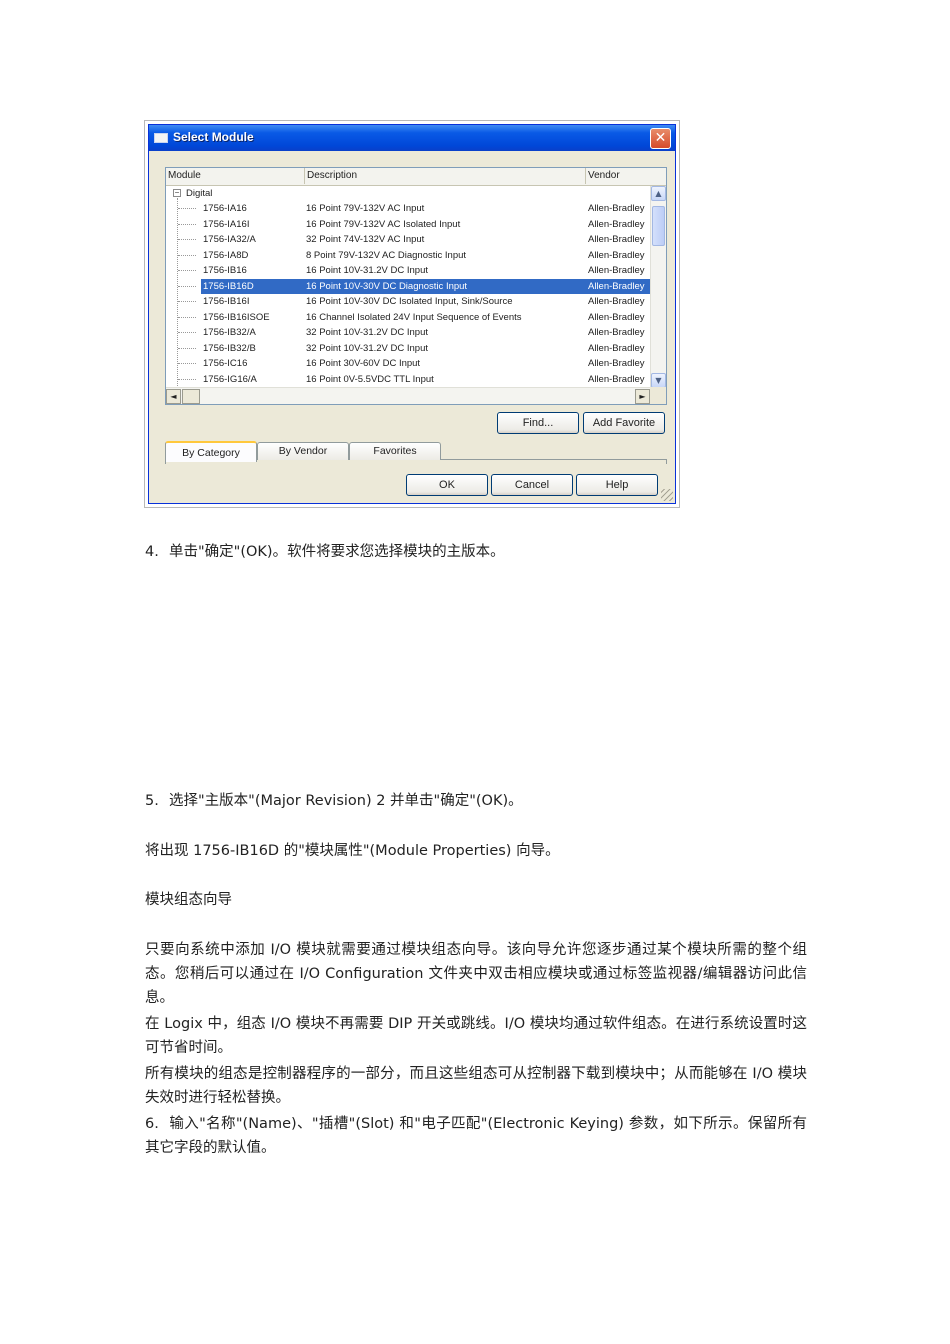 The image size is (950, 1344). What do you see at coordinates (617, 485) in the screenshot?
I see `help-button: Help` at bounding box center [617, 485].